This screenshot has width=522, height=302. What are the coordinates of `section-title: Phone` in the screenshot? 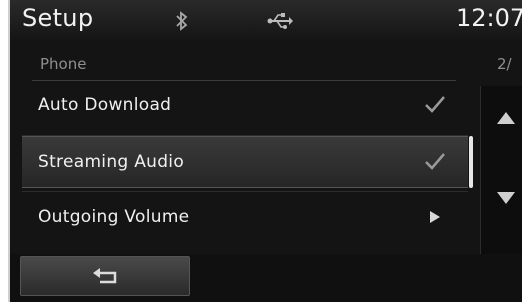 It's located at (63, 64).